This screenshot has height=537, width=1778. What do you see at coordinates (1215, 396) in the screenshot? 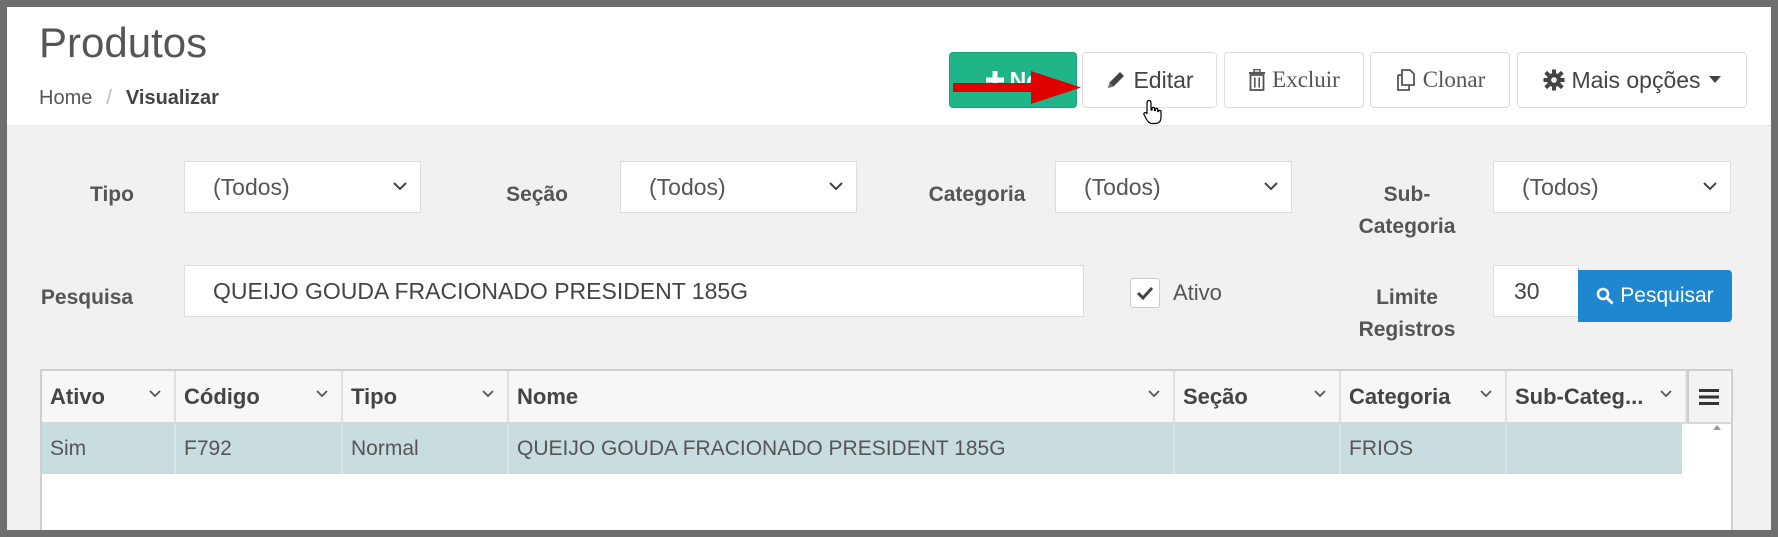
I see `column-header-label: Seção` at bounding box center [1215, 396].